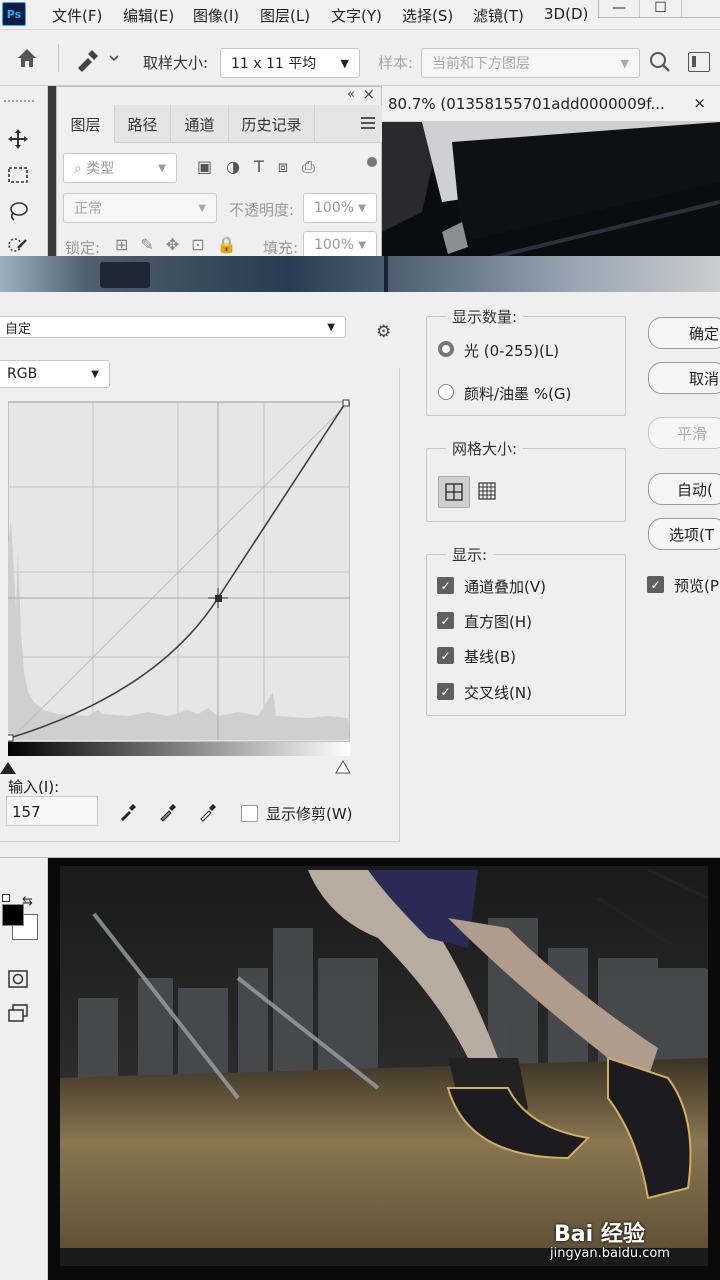  Describe the element at coordinates (454, 492) in the screenshot. I see `simple-grid-button` at that location.